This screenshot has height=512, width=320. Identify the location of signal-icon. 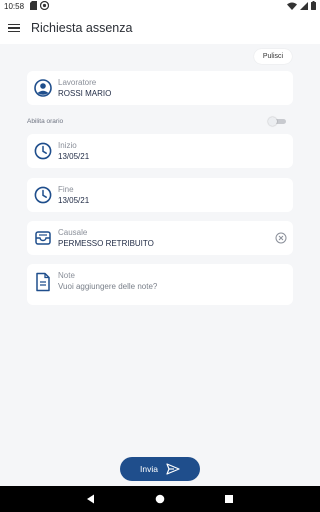
(304, 5).